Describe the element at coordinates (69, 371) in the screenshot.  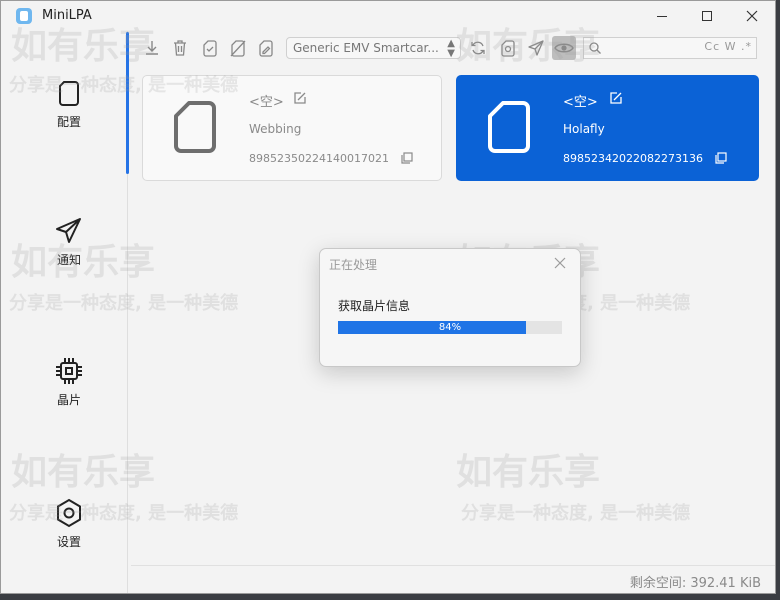
I see `chip-icon` at that location.